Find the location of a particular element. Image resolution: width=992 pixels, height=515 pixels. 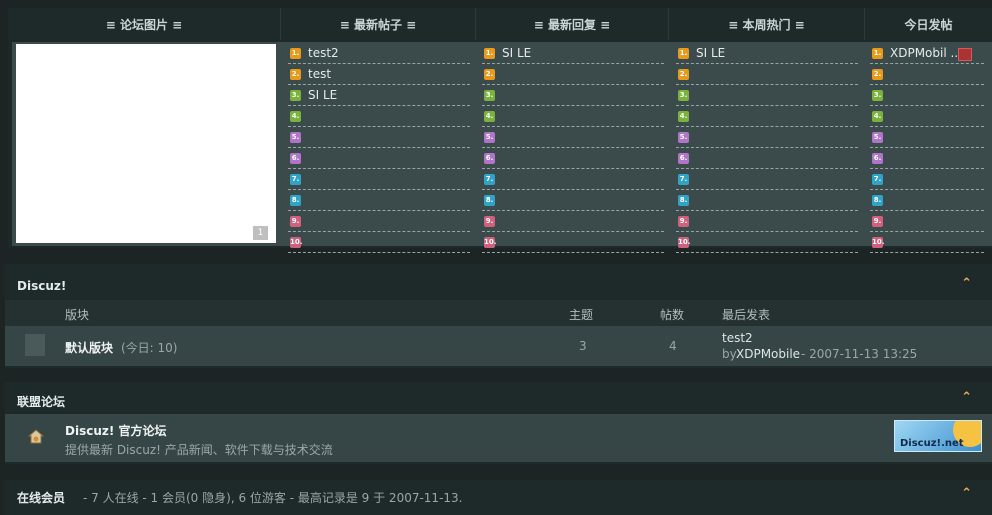

today-post-row: 3. is located at coordinates (927, 96).